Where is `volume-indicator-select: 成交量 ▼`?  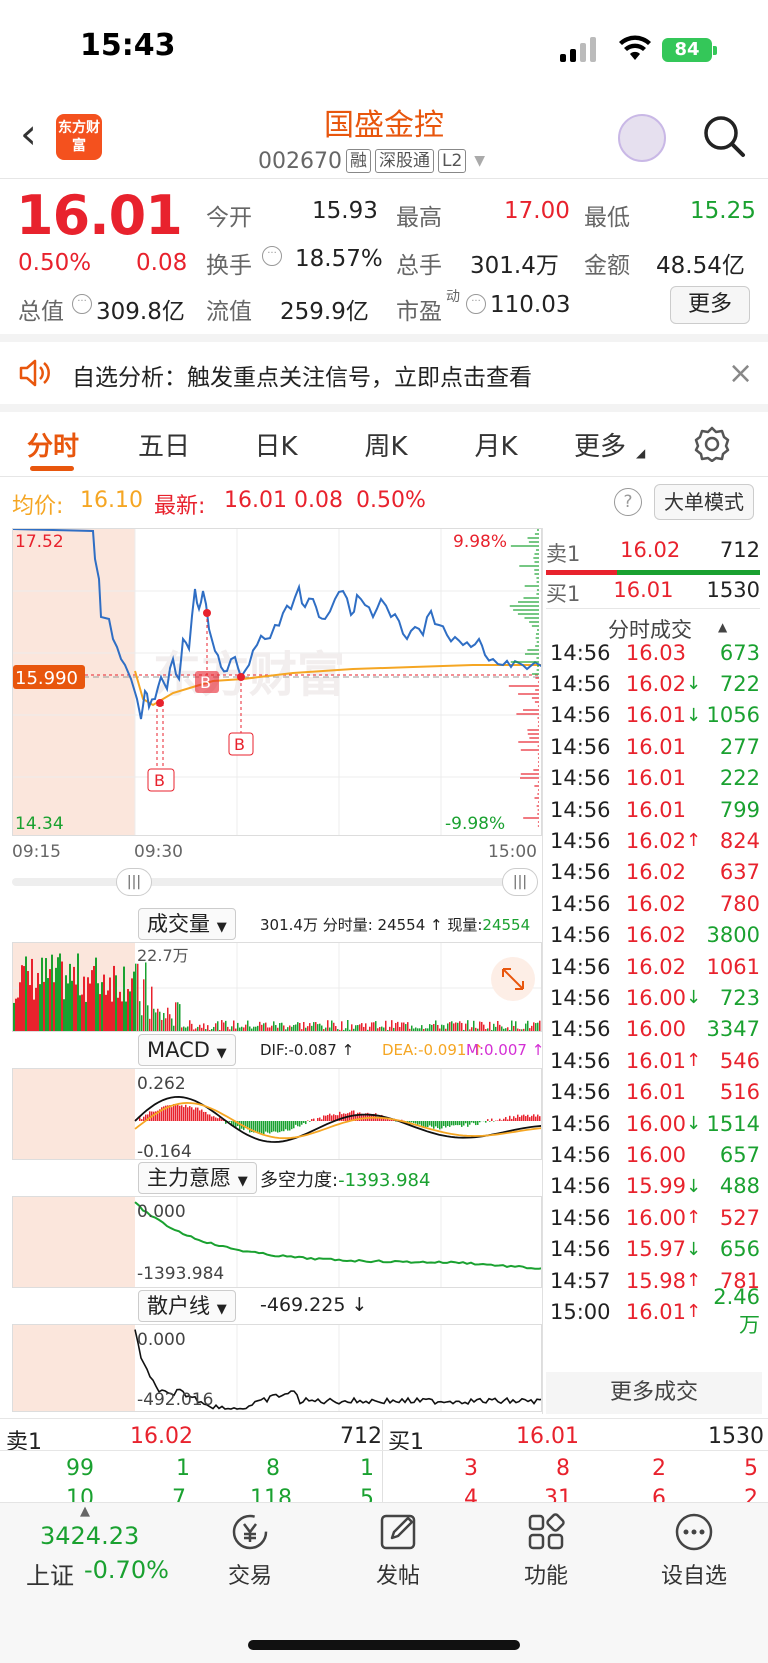
volume-indicator-select: 成交量 ▼ is located at coordinates (187, 924).